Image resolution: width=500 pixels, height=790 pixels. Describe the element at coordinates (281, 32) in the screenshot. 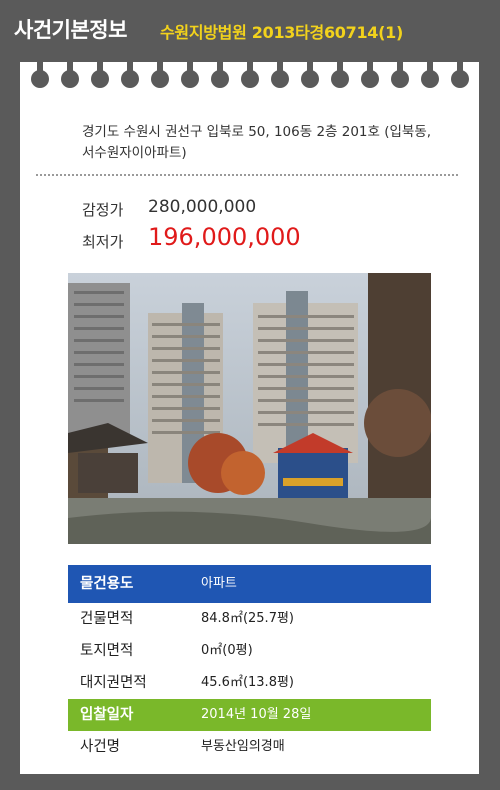

I see `case-number: 수원지방법원 2013타경60714(1)` at that location.